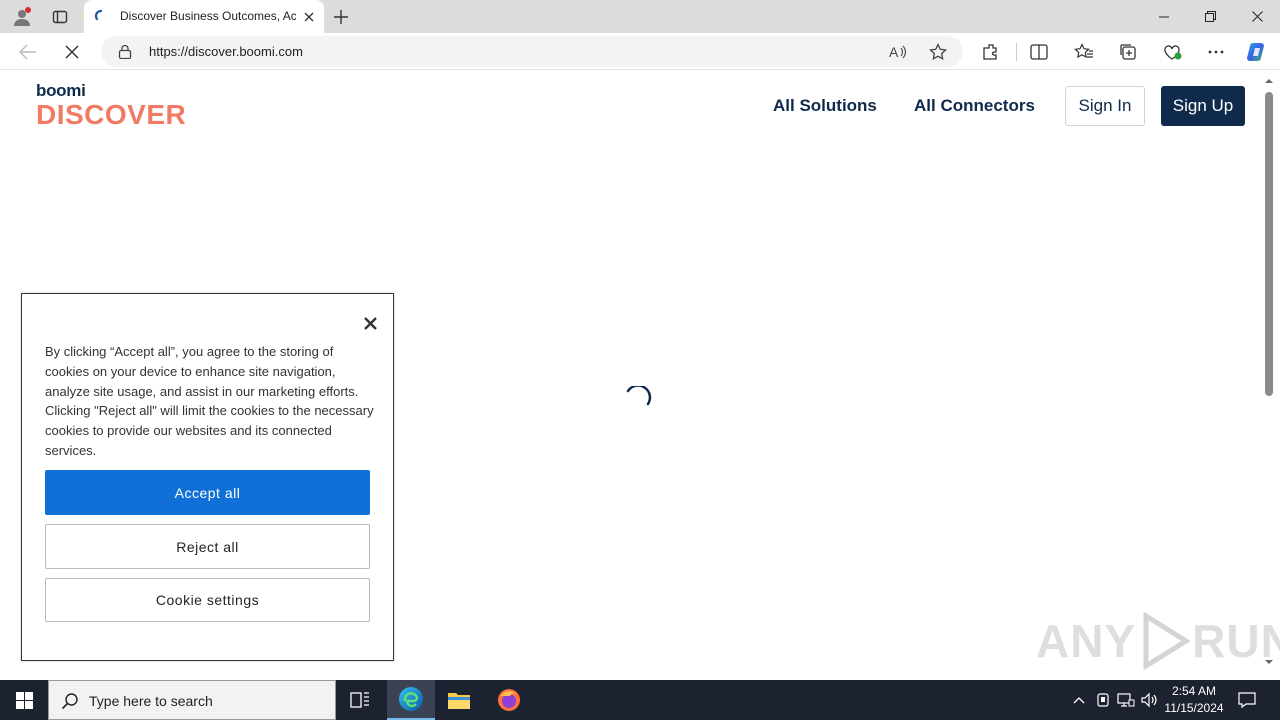  What do you see at coordinates (1203, 106) in the screenshot?
I see `sign-up-button: Sign Up` at bounding box center [1203, 106].